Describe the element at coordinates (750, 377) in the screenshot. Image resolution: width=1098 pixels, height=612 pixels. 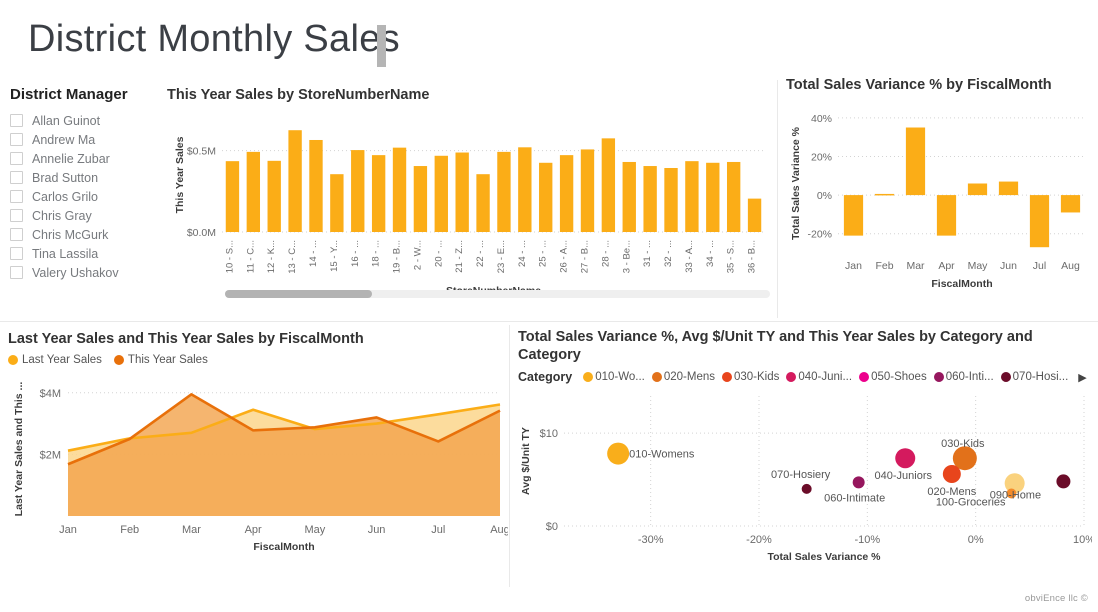
I see `legend-entry-030kids: 030-Kids` at that location.